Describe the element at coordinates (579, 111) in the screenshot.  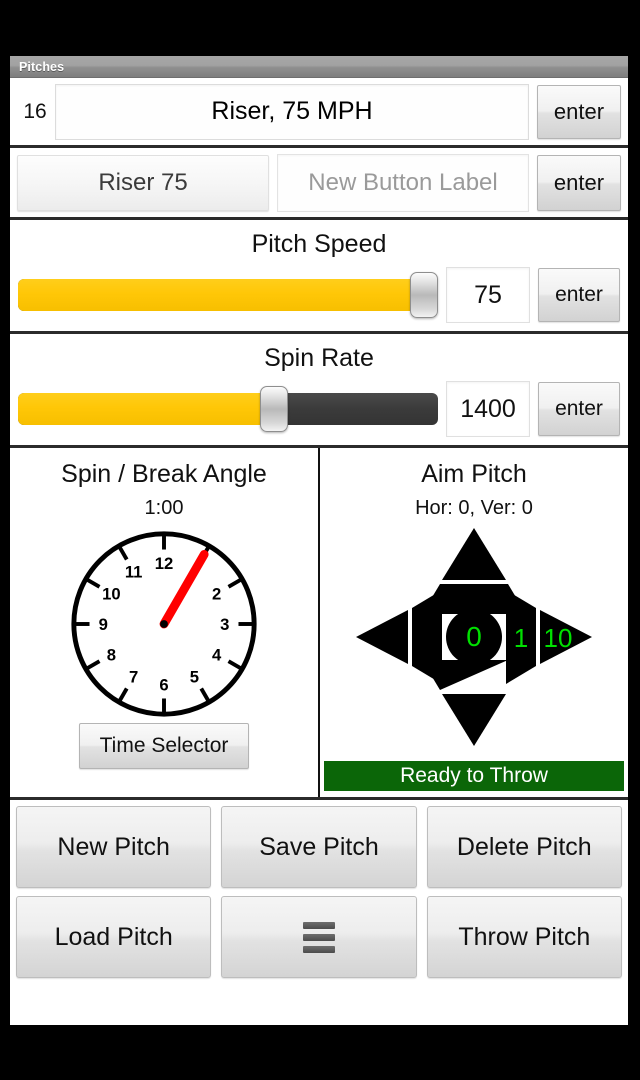
I see `pitch-name-enter-button: enter` at that location.